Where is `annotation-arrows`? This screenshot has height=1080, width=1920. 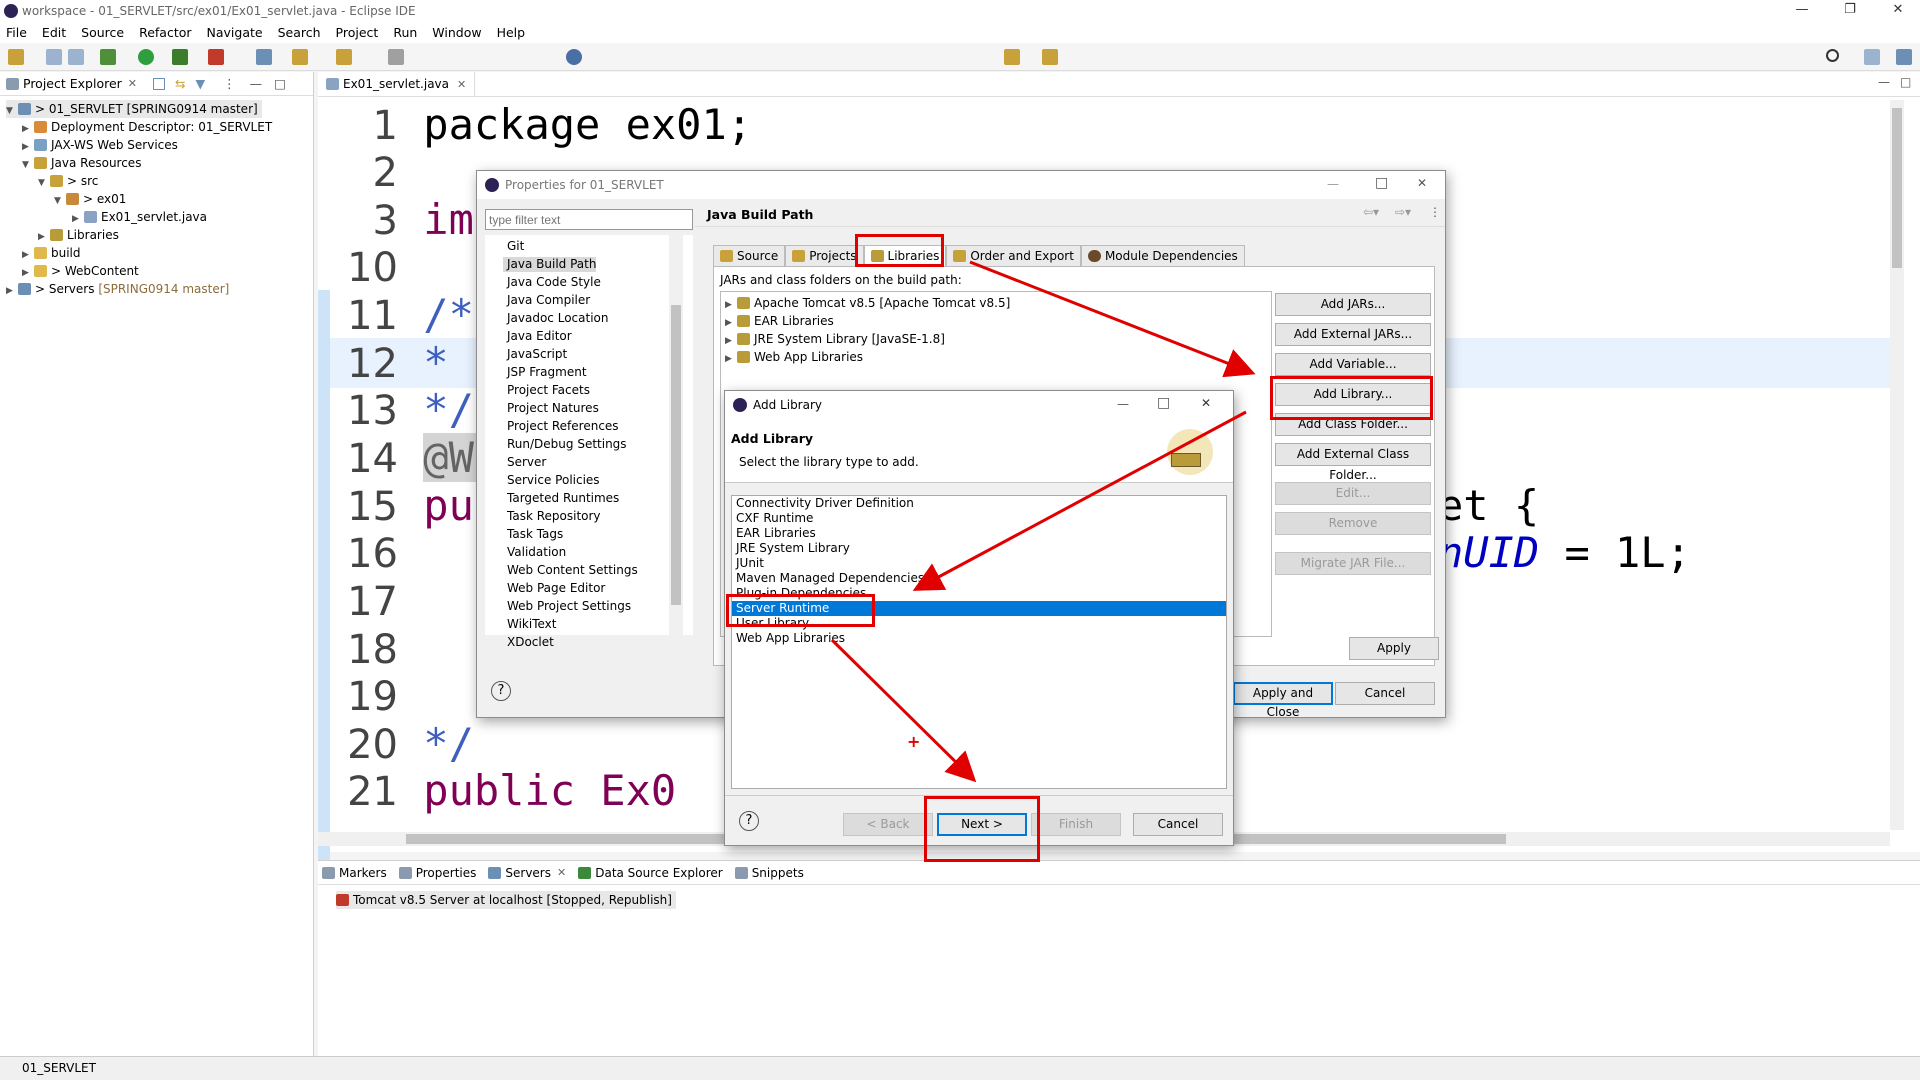
annotation-arrows is located at coordinates (1043, 521).